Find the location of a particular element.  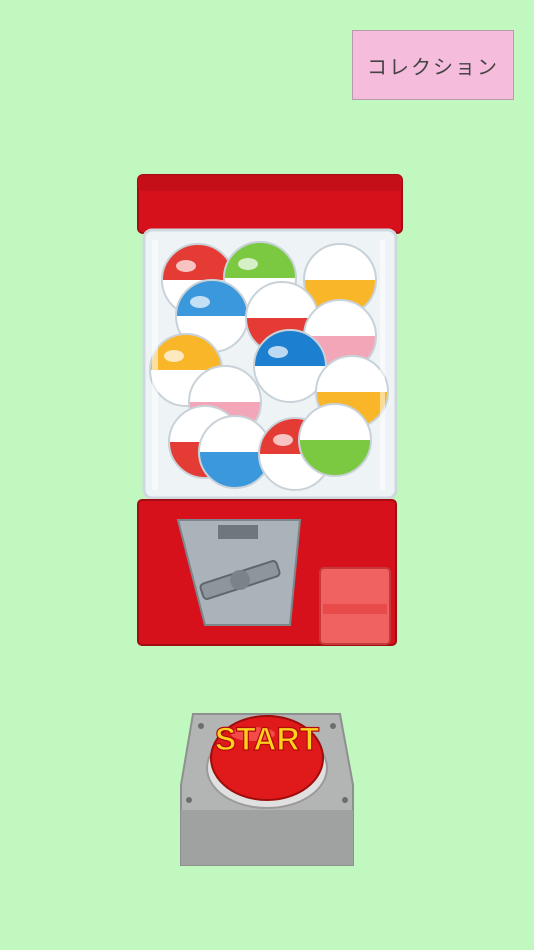

machine-lid-rim is located at coordinates (270, 183).